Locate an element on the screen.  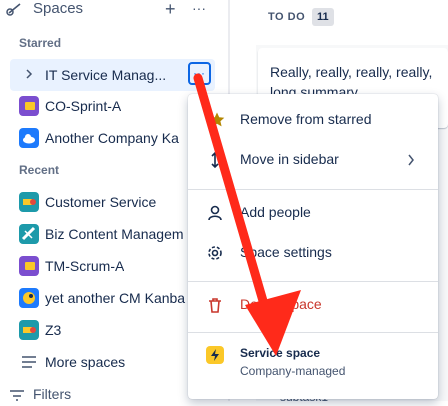
menu-label: Add people is located at coordinates (275, 212).